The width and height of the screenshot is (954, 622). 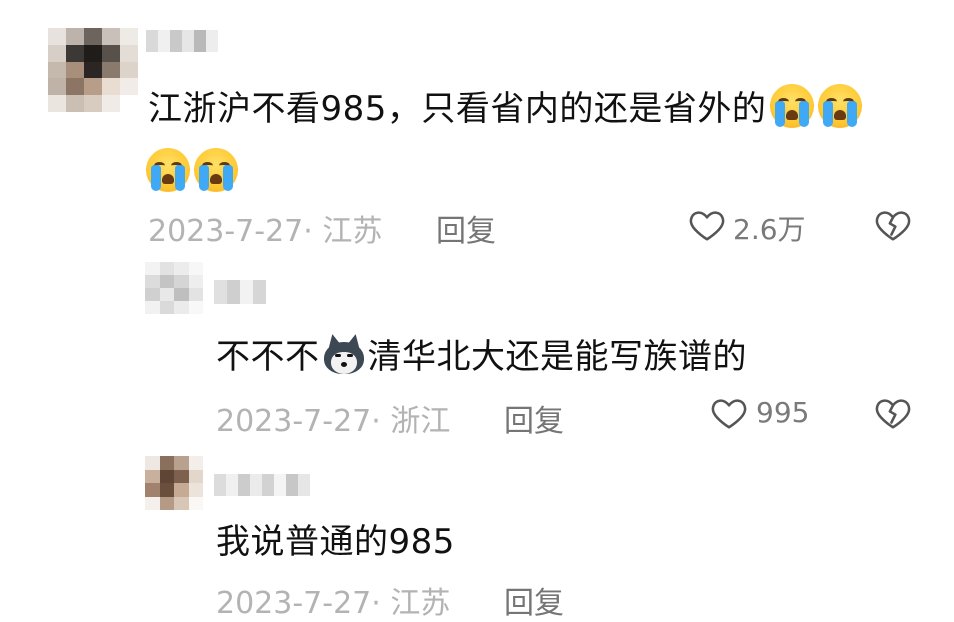 I want to click on reply-body-start: 不不不, so click(x=268, y=357).